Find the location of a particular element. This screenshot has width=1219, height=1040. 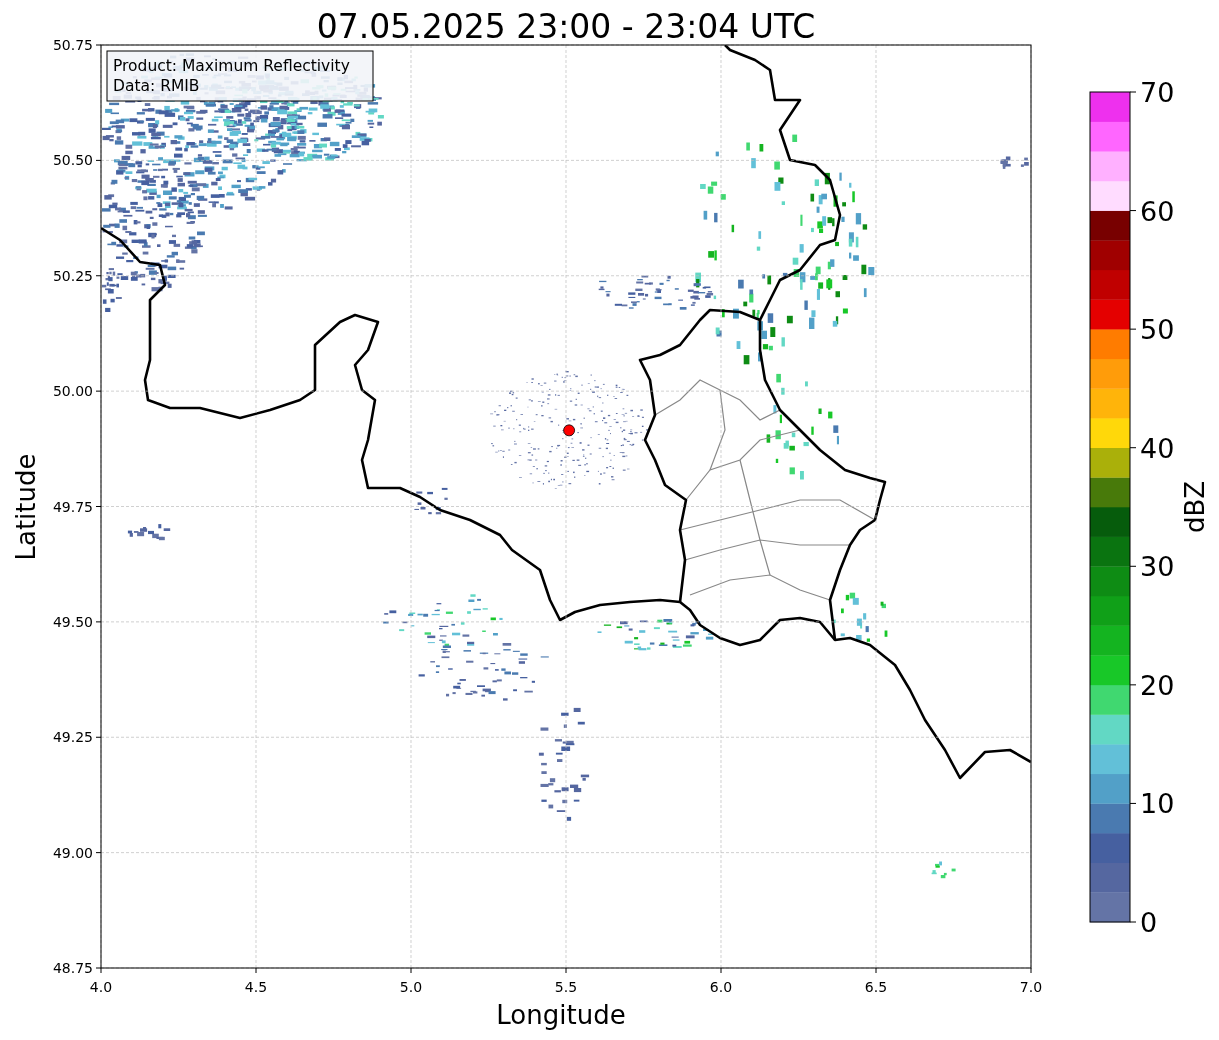

colorbar-tick-label: 30 is located at coordinates (1157, 567).